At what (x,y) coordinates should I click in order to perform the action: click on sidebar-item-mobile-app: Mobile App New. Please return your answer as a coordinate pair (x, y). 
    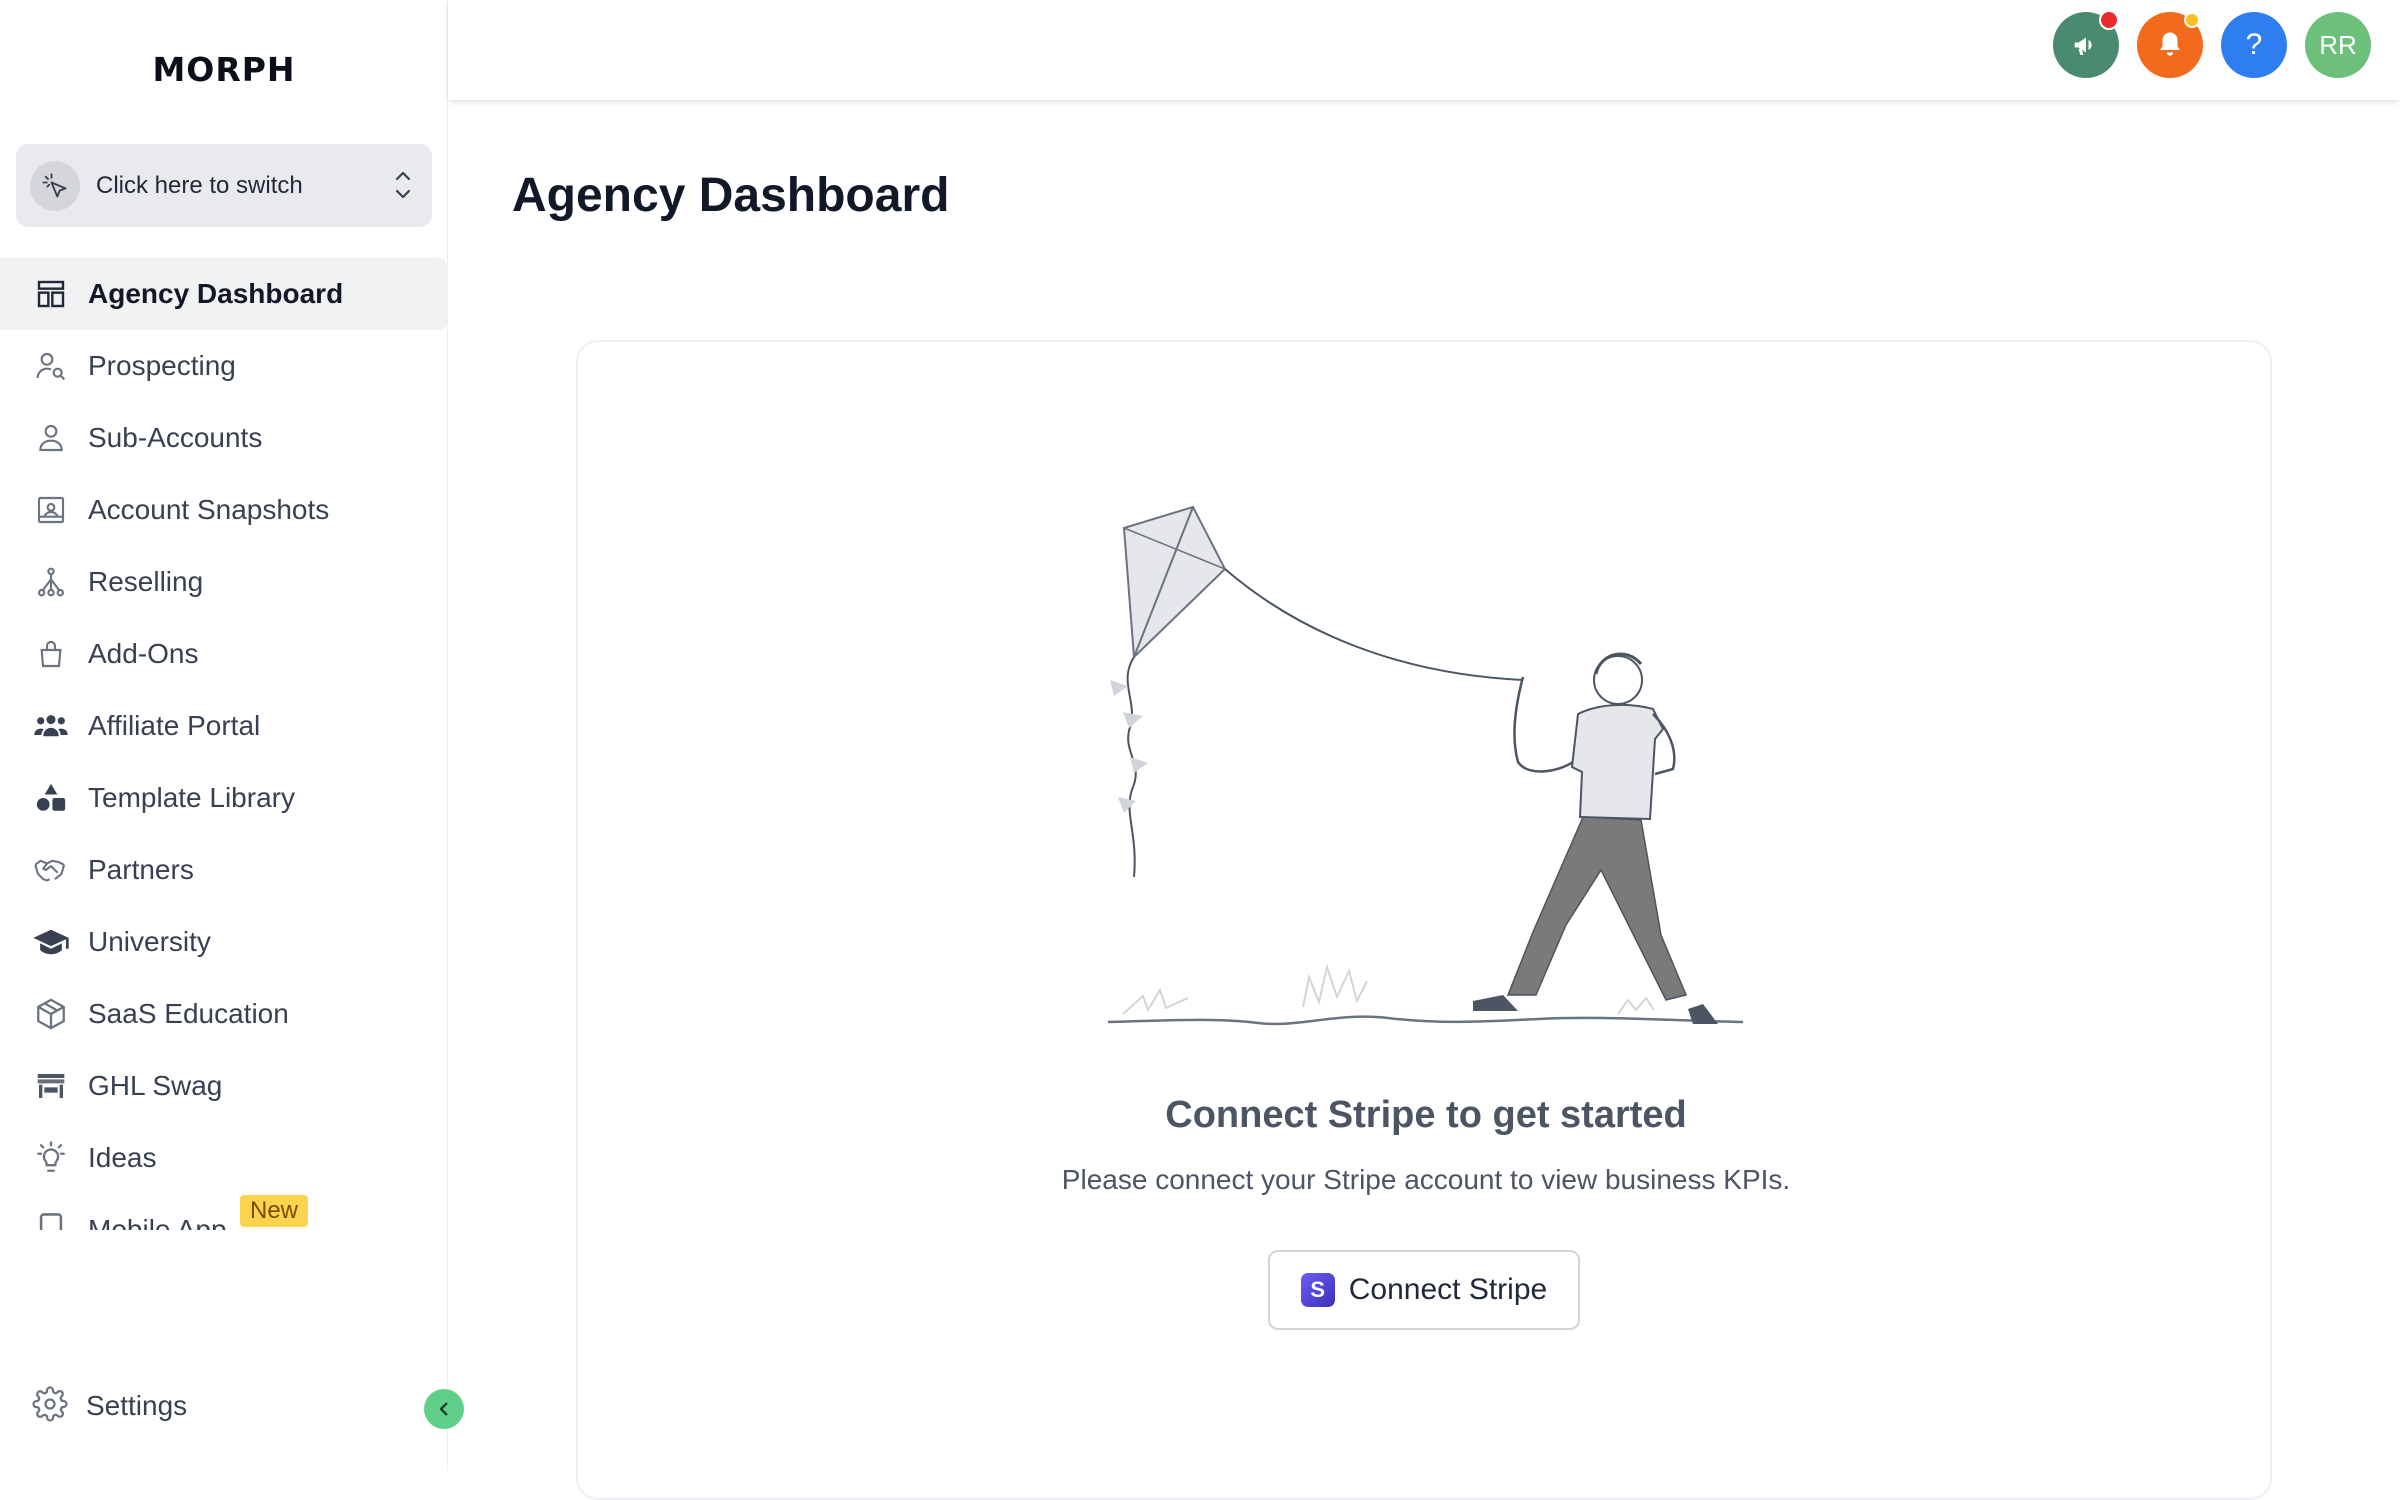
    Looking at the image, I should click on (224, 1212).